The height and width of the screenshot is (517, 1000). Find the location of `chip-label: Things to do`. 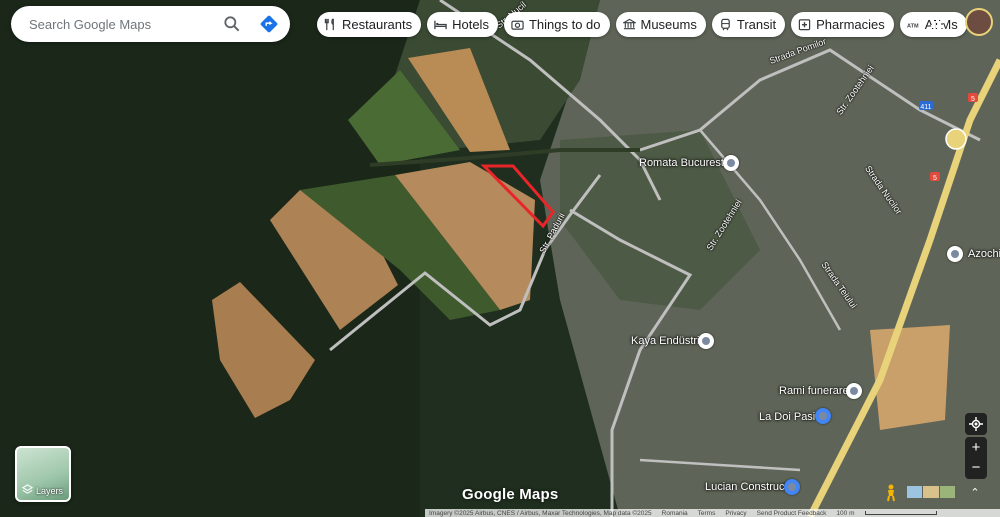

chip-label: Things to do is located at coordinates (564, 24).